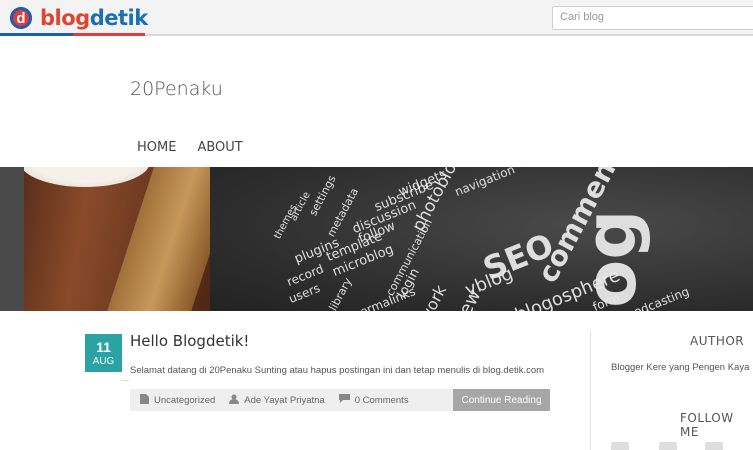 Image resolution: width=753 pixels, height=450 pixels. What do you see at coordinates (284, 400) in the screenshot?
I see `post-author-link: Ade Yayat Priyatna` at bounding box center [284, 400].